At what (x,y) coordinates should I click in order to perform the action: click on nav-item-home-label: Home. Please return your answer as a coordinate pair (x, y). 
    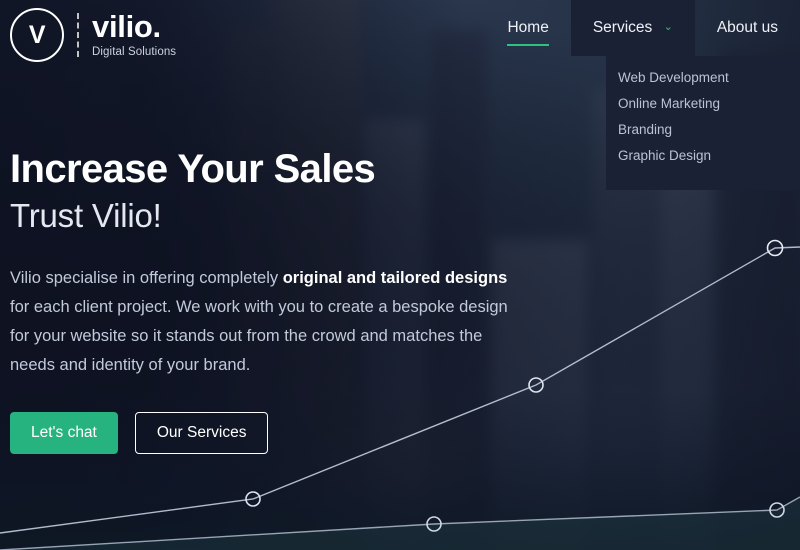
    Looking at the image, I should click on (528, 27).